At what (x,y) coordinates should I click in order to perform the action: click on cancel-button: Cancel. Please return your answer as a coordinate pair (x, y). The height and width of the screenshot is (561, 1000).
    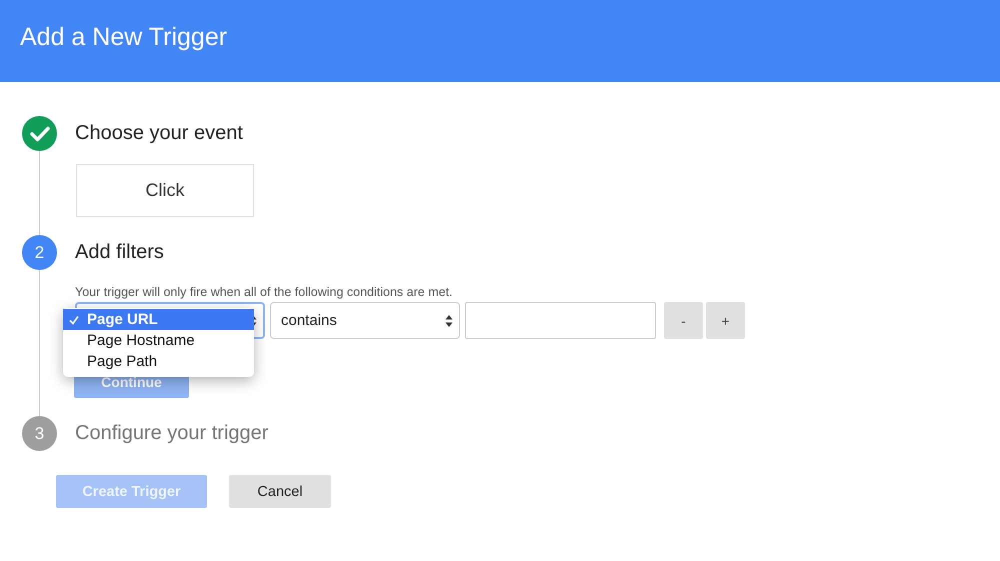
    Looking at the image, I should click on (280, 491).